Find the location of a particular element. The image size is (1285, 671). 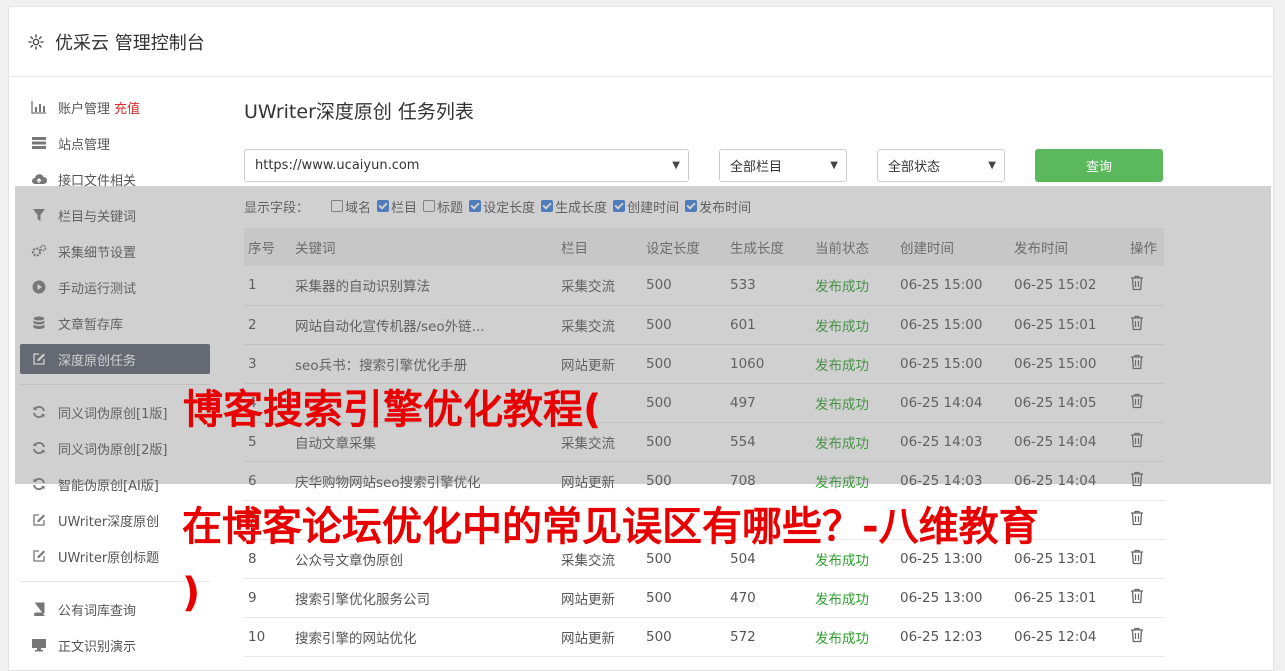

sidebar-item-label: 公有词库查询 is located at coordinates (97, 611).